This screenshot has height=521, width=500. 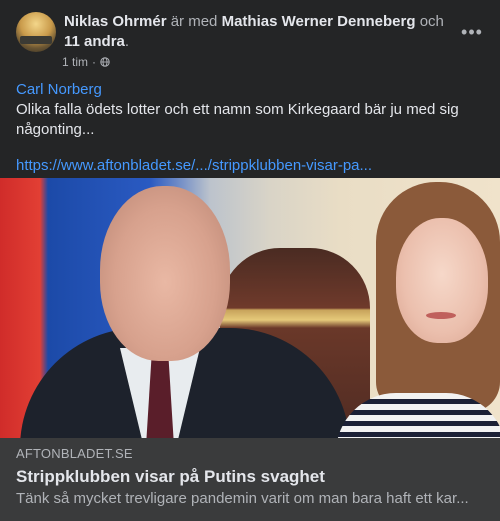 What do you see at coordinates (194, 21) in the screenshot?
I see `with-text: är med` at bounding box center [194, 21].